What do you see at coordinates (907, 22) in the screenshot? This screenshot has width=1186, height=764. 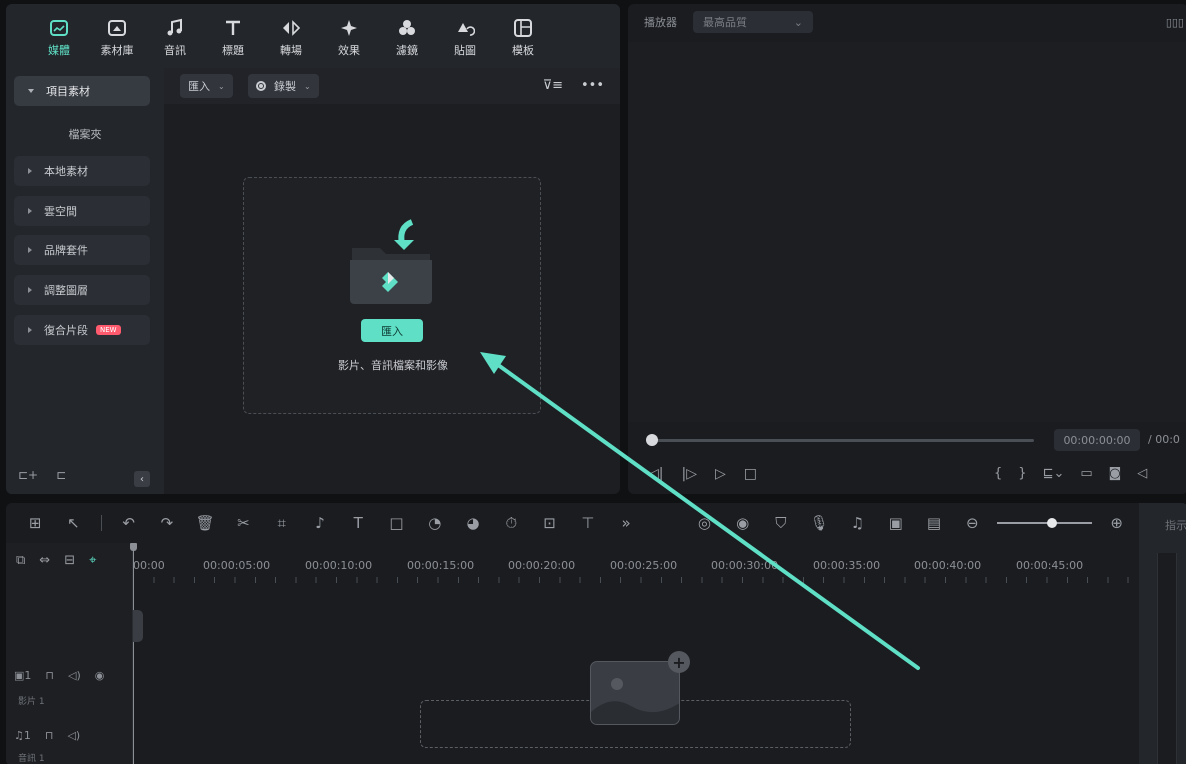 I see `player-header: 播放器 最高品質 ⌄` at bounding box center [907, 22].